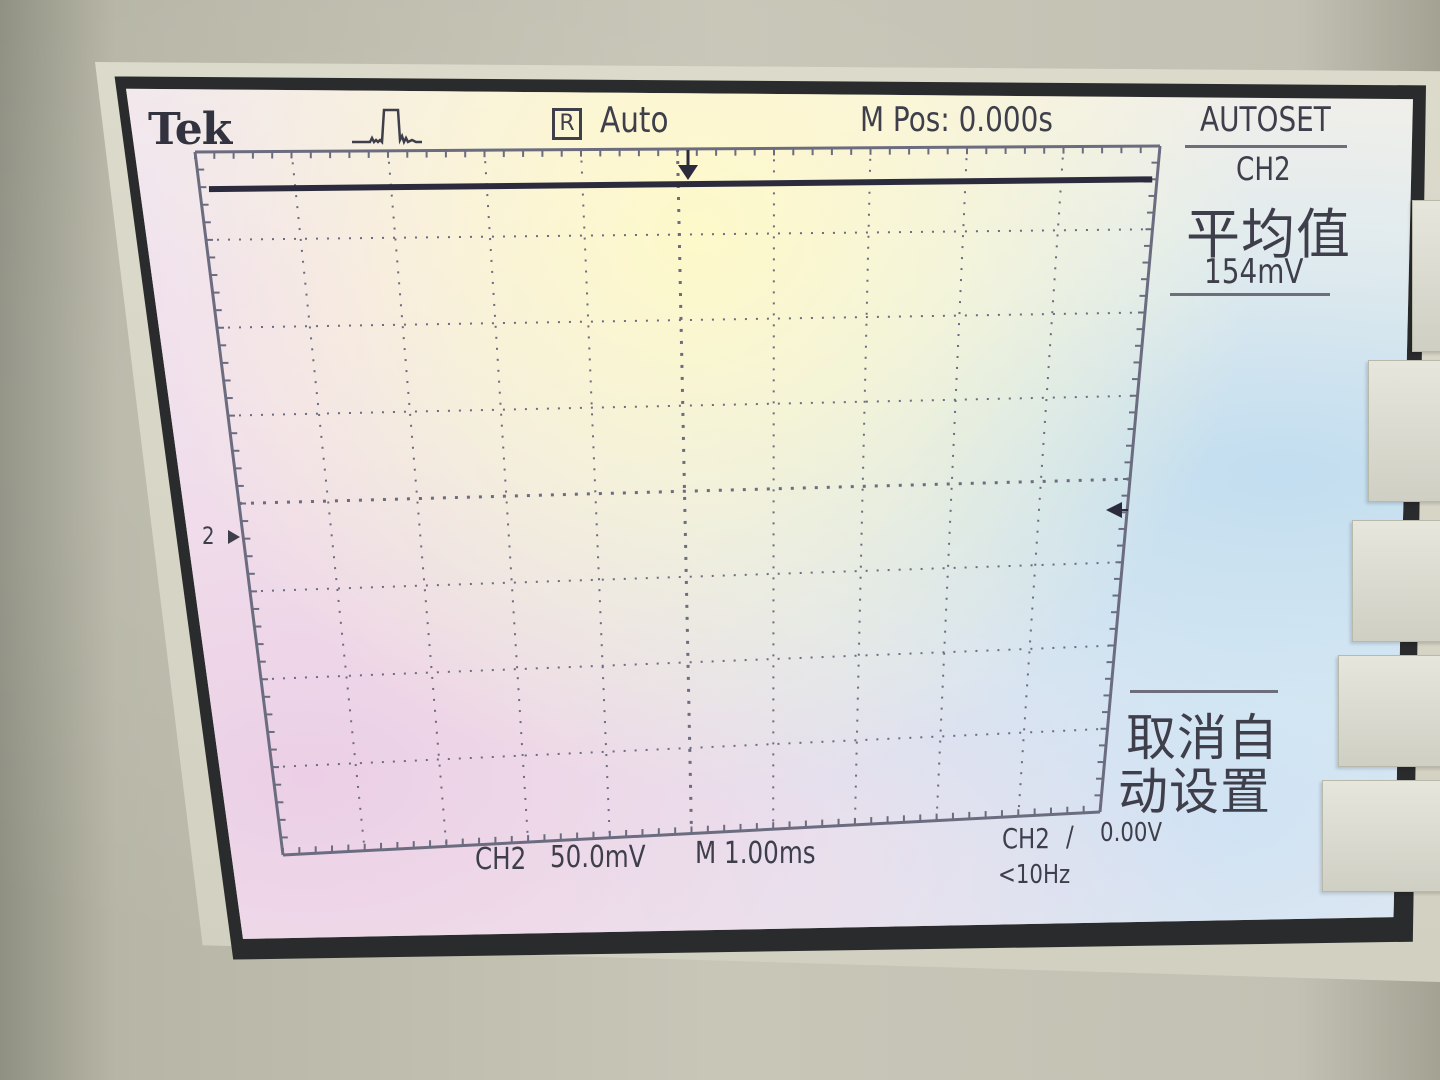 The image size is (1440, 1080). What do you see at coordinates (567, 124) in the screenshot?
I see `run-state-indicator: R` at bounding box center [567, 124].